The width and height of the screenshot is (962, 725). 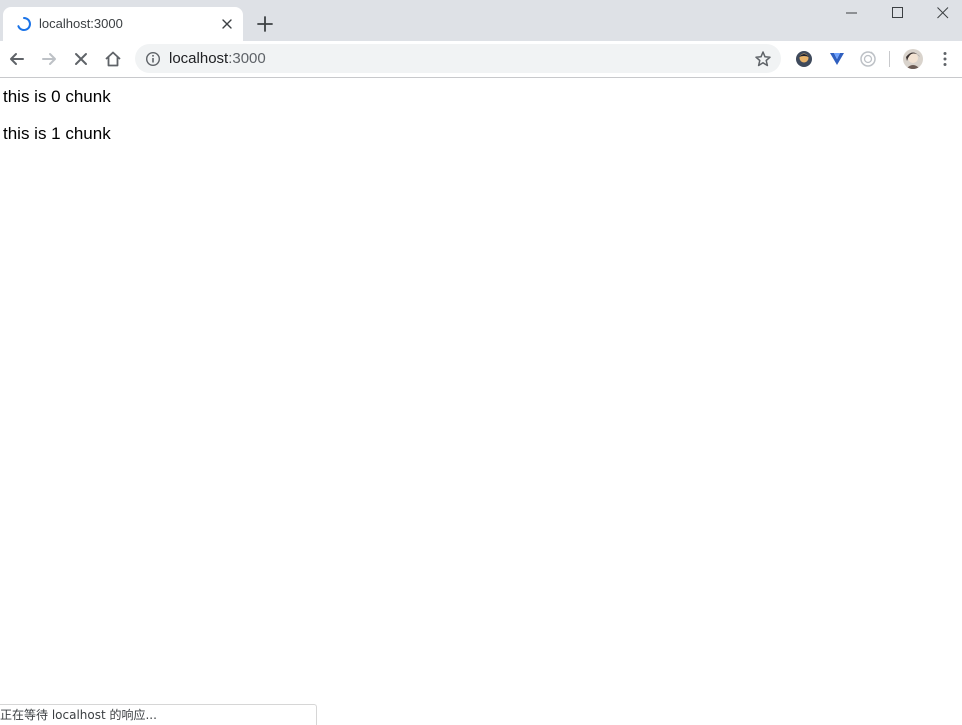 I want to click on tab-localhost: localhost:3000, so click(x=123, y=24).